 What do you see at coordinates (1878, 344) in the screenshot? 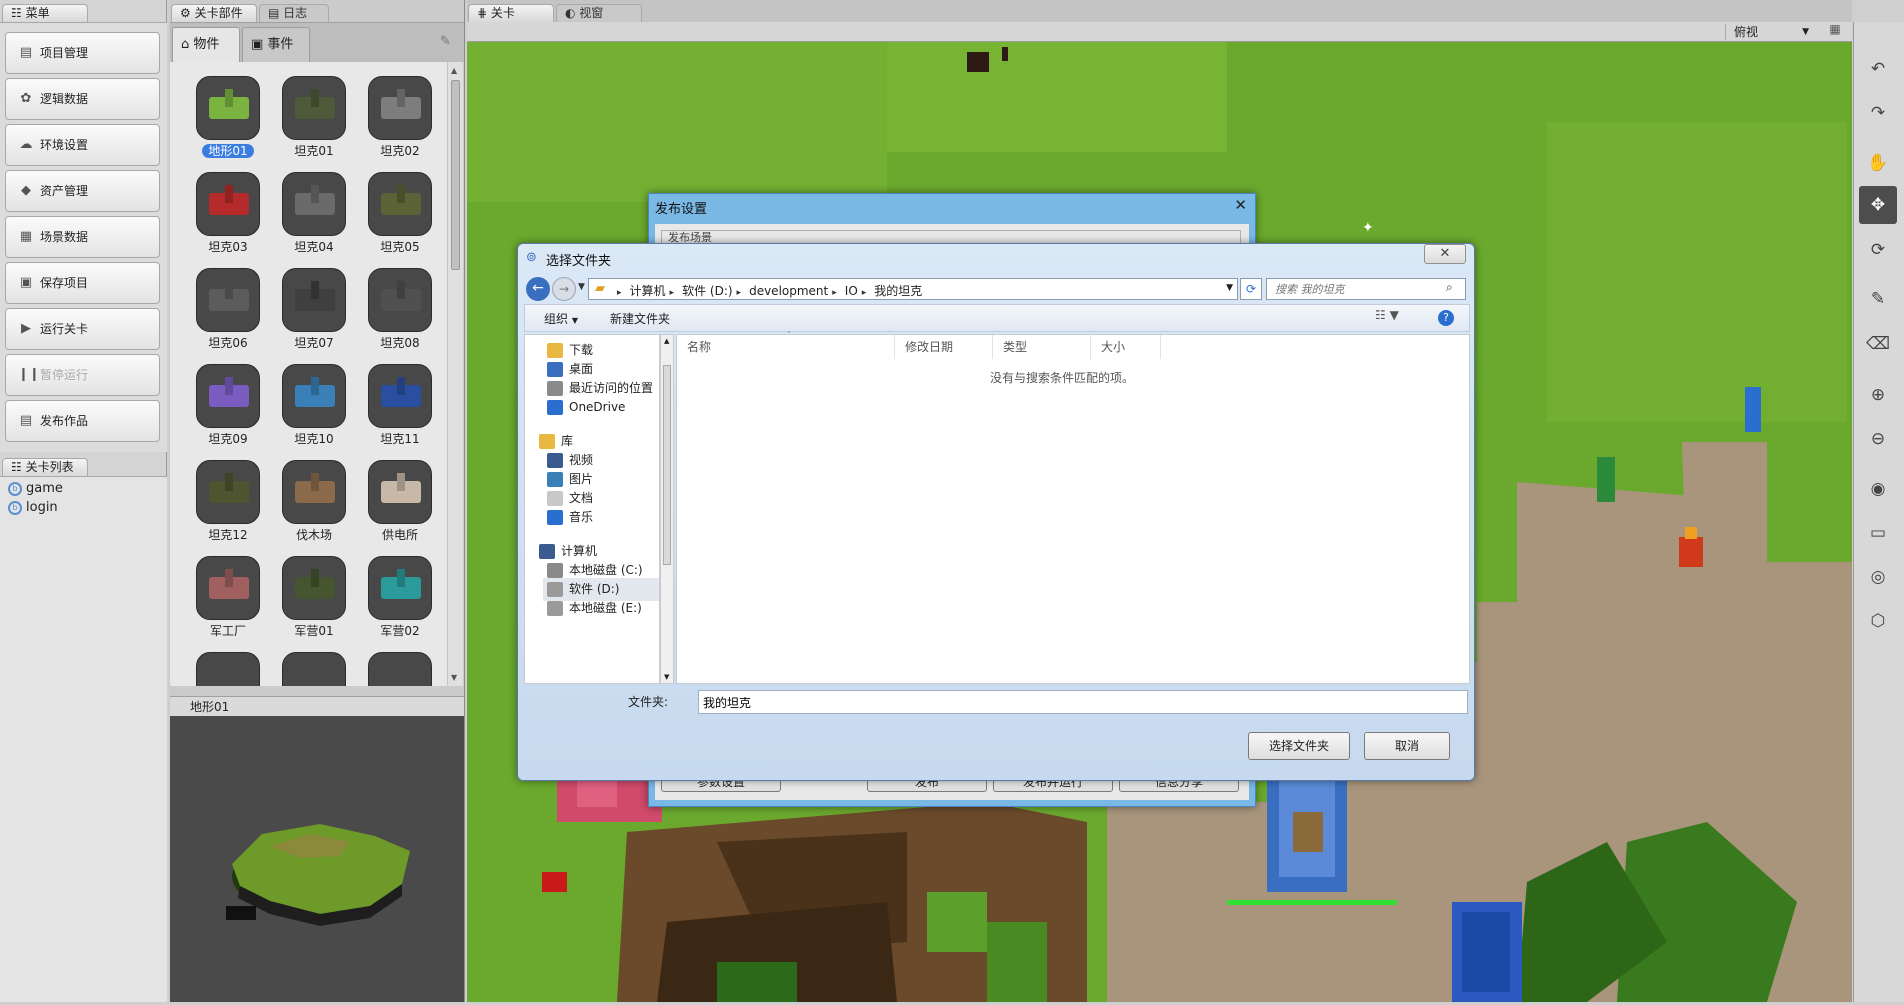
I see `eraser-icon: ⌫` at bounding box center [1878, 344].